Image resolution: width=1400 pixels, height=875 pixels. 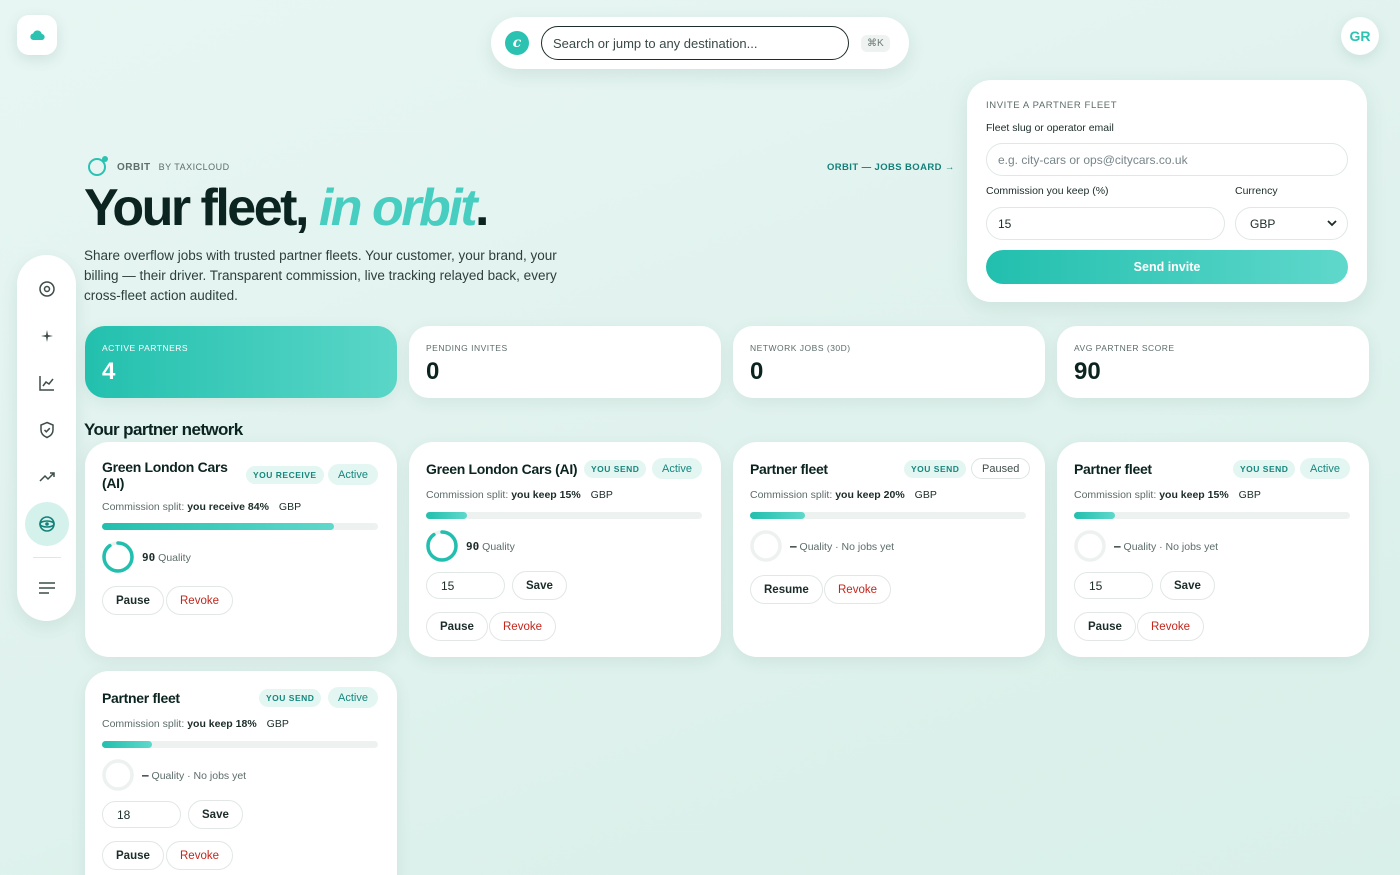 I want to click on title-accent: in orbit, so click(x=398, y=208).